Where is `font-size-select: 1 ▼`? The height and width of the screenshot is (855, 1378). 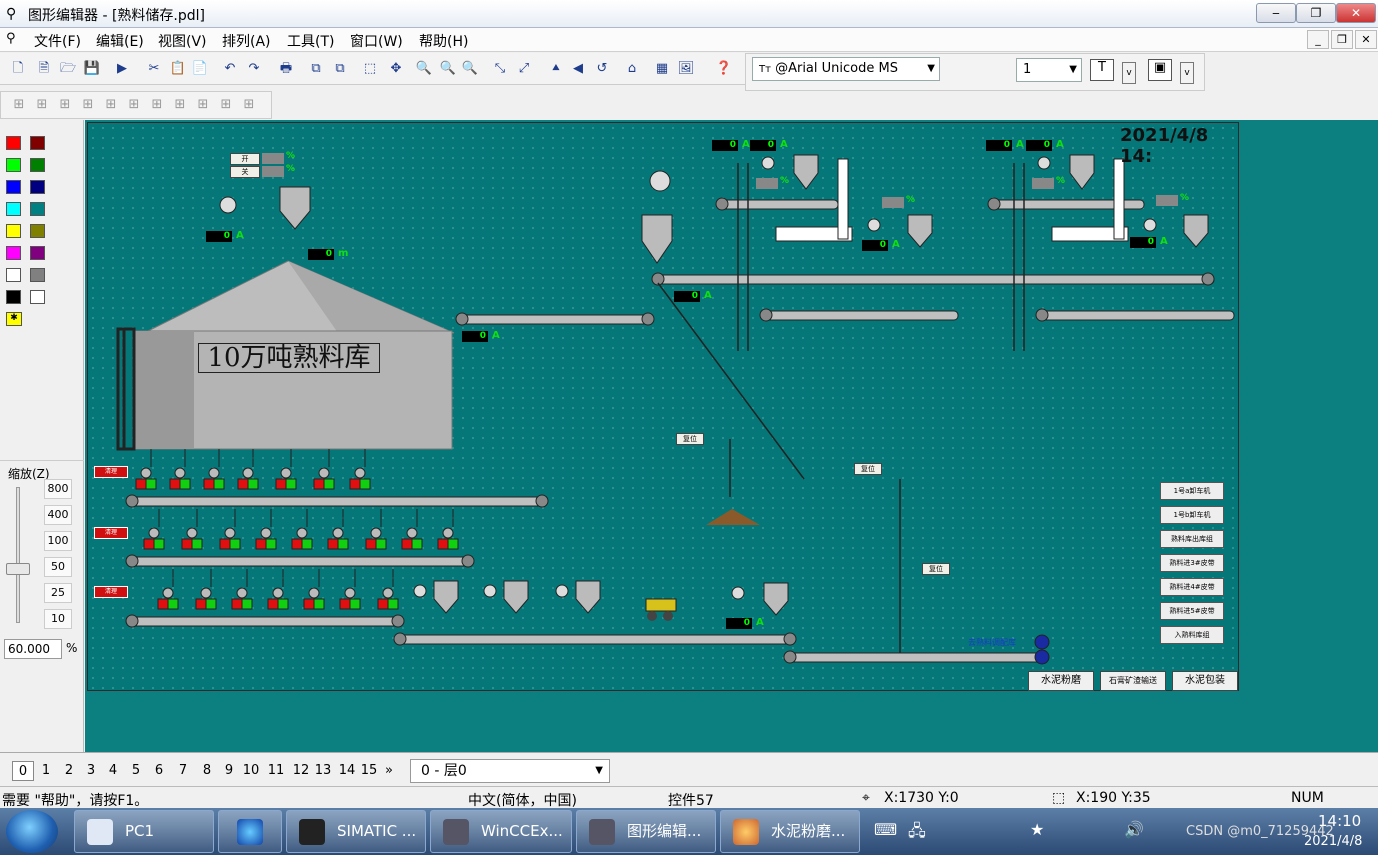 font-size-select: 1 ▼ is located at coordinates (1049, 70).